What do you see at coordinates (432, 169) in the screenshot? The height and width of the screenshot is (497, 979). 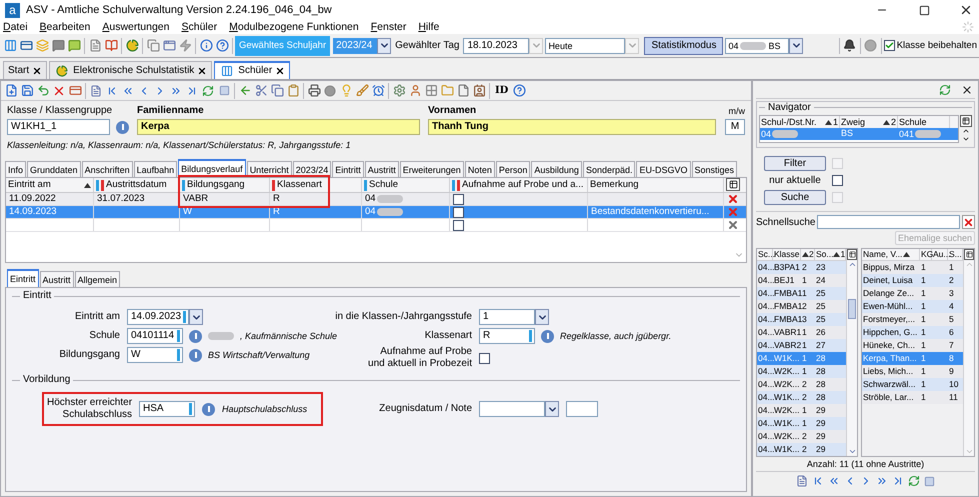 I see `tab: Erweiterungen` at bounding box center [432, 169].